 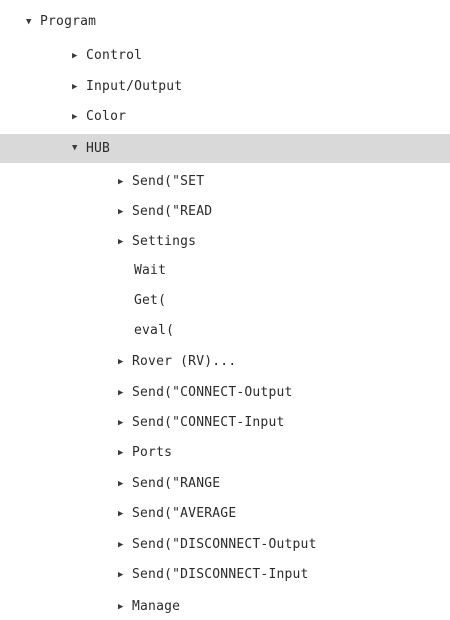 I want to click on tree-item-label: Send("AVERAGE, so click(x=184, y=513).